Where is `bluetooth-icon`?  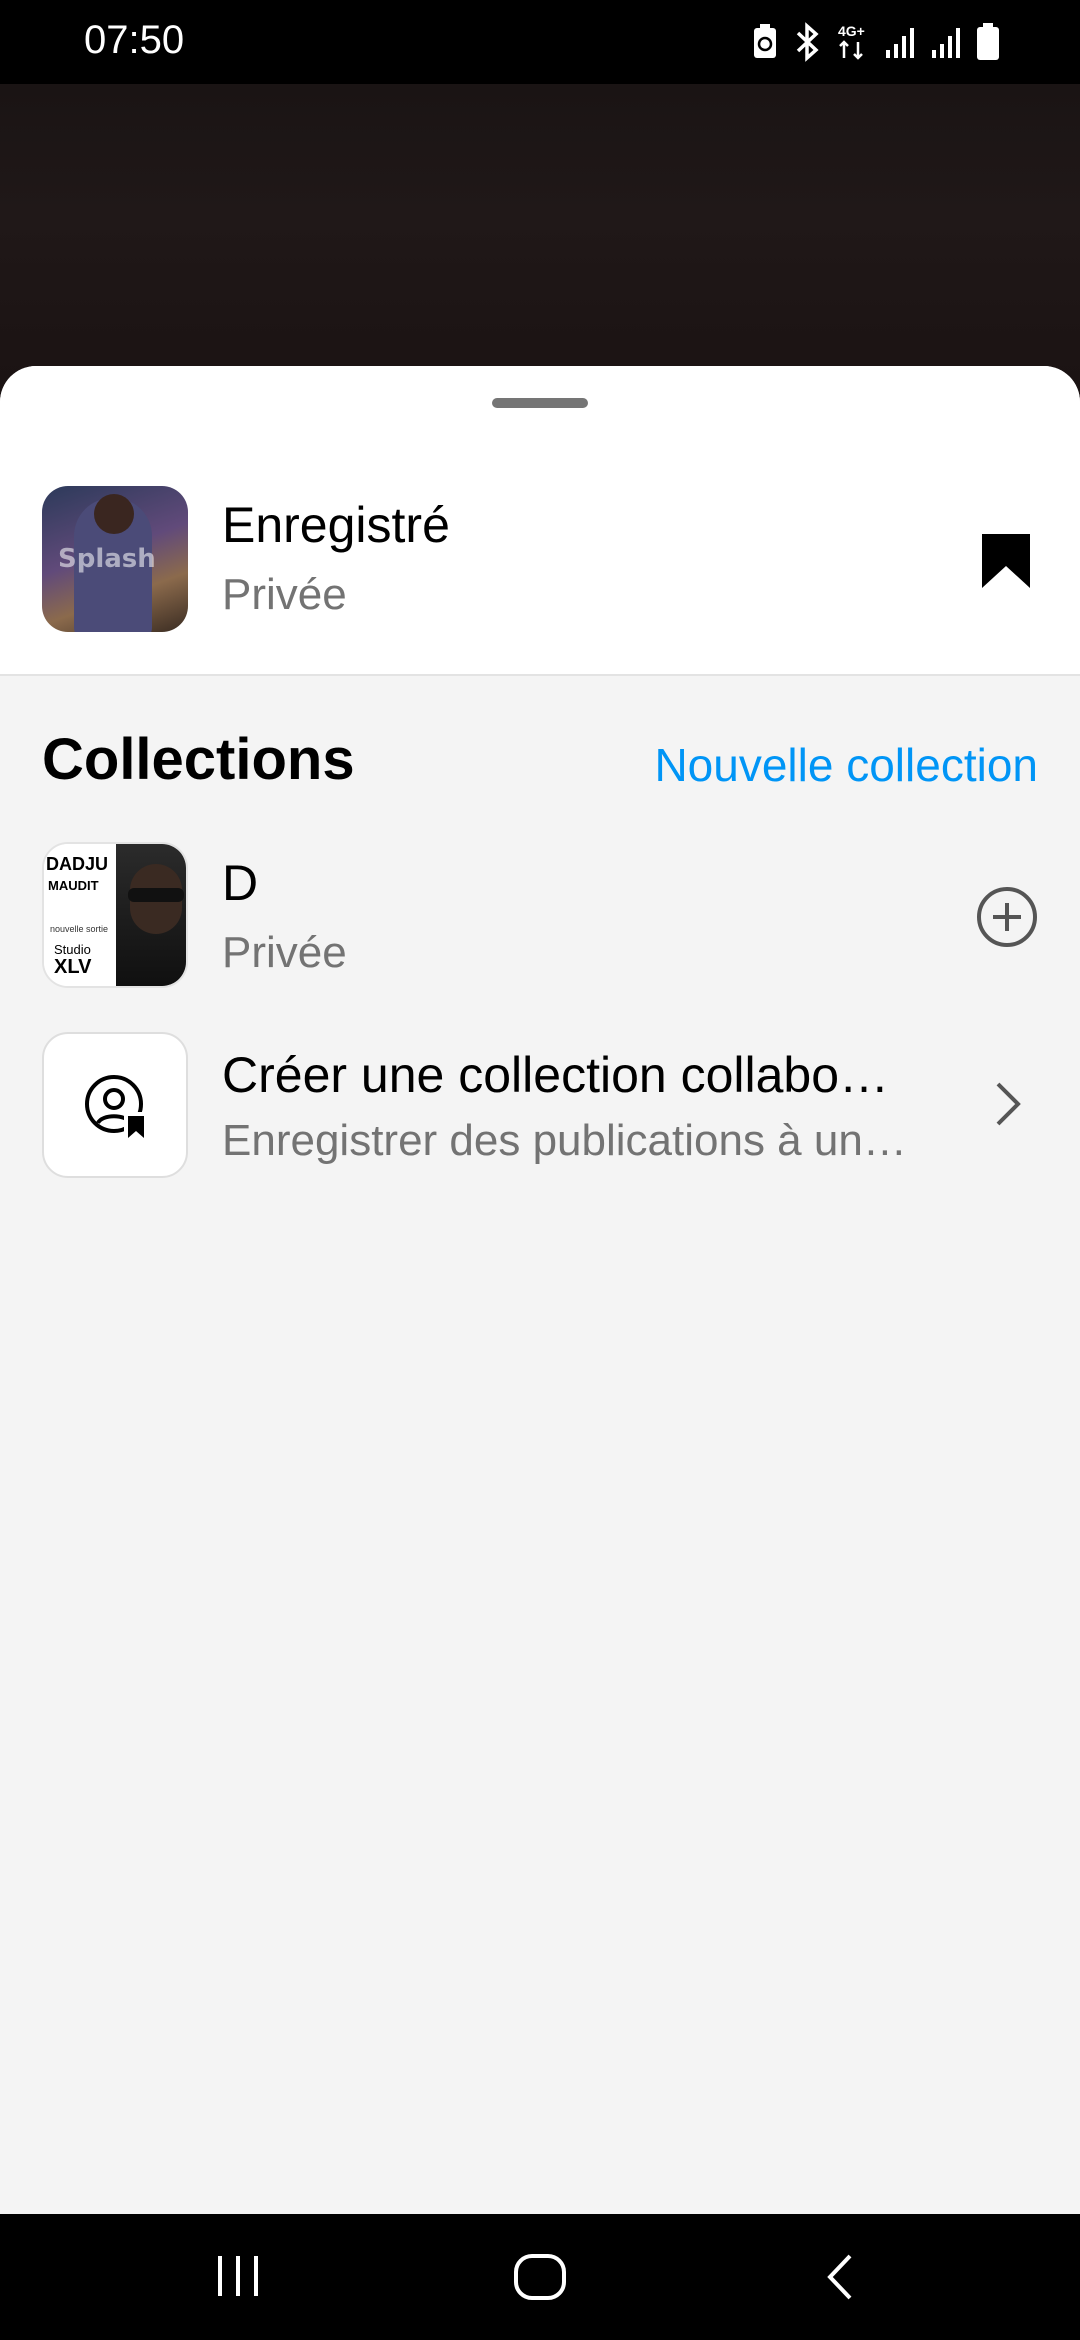
bluetooth-icon is located at coordinates (807, 42).